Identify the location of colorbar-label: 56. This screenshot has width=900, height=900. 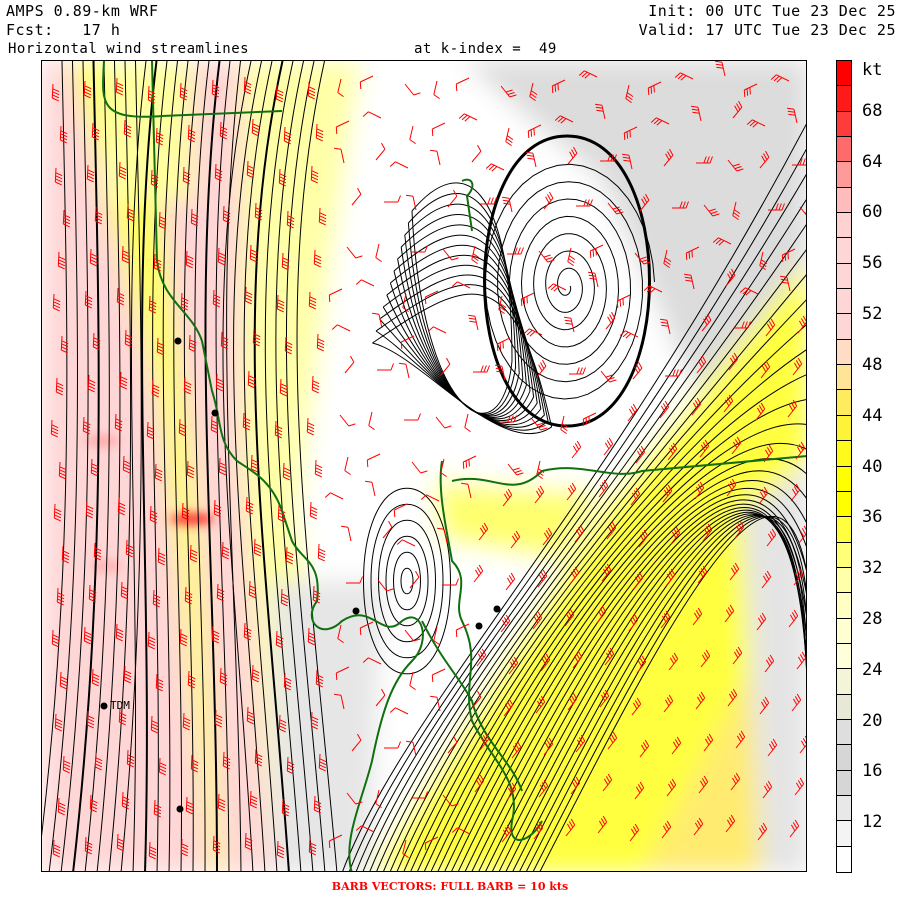
(872, 263).